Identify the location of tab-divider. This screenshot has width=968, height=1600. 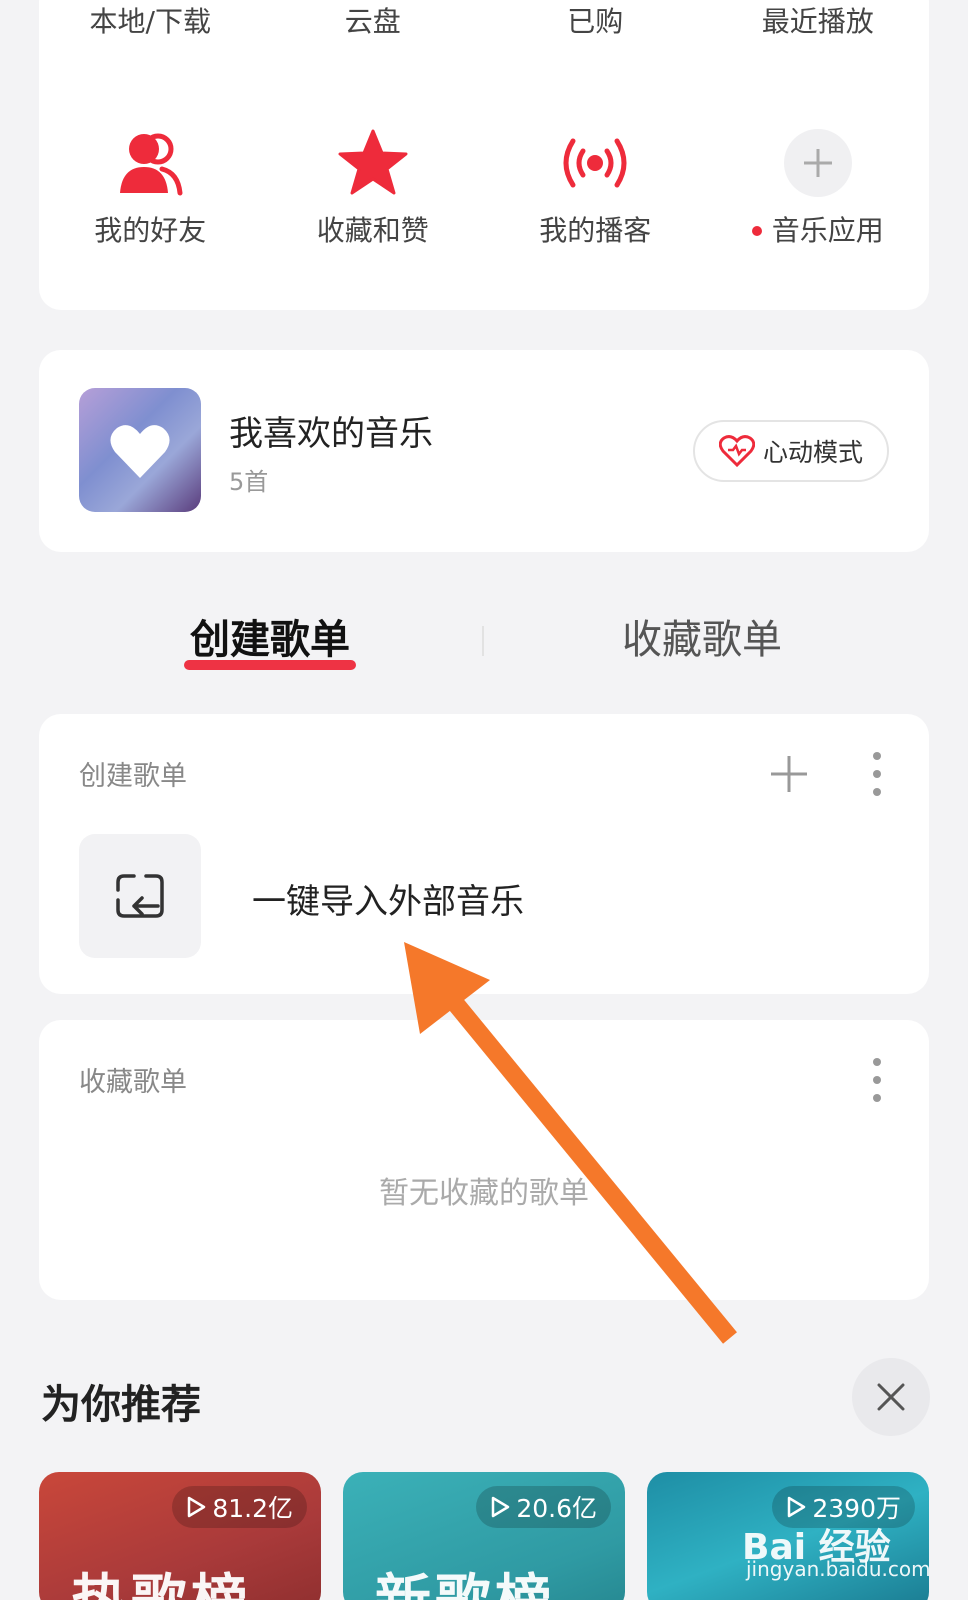
(483, 641).